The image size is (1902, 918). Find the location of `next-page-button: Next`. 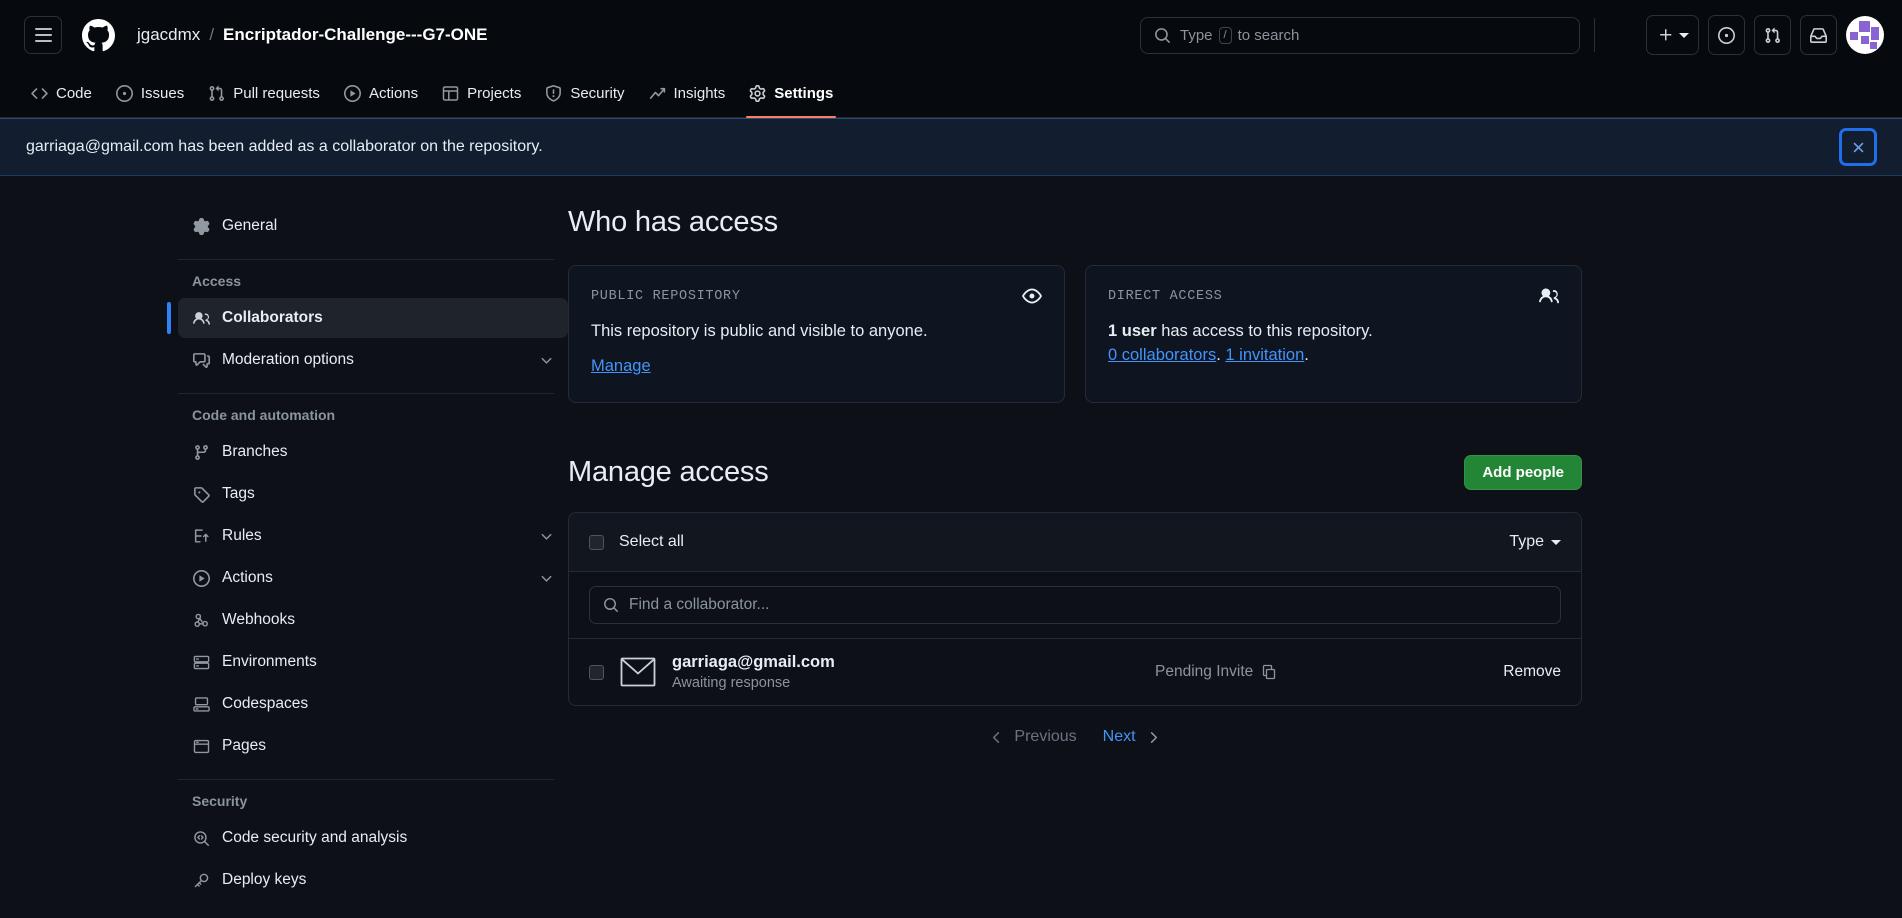

next-page-button: Next is located at coordinates (1132, 737).